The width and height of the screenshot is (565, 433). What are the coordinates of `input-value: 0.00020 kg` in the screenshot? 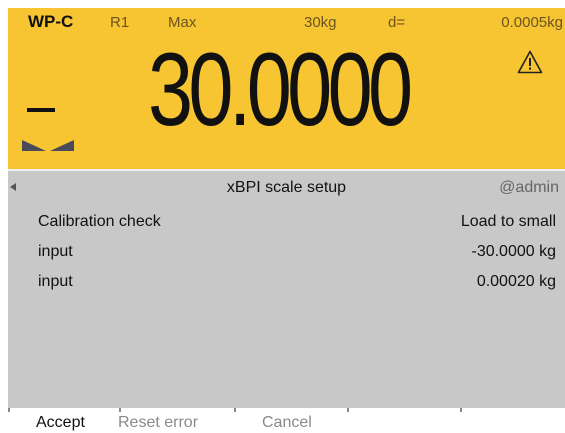 It's located at (516, 281).